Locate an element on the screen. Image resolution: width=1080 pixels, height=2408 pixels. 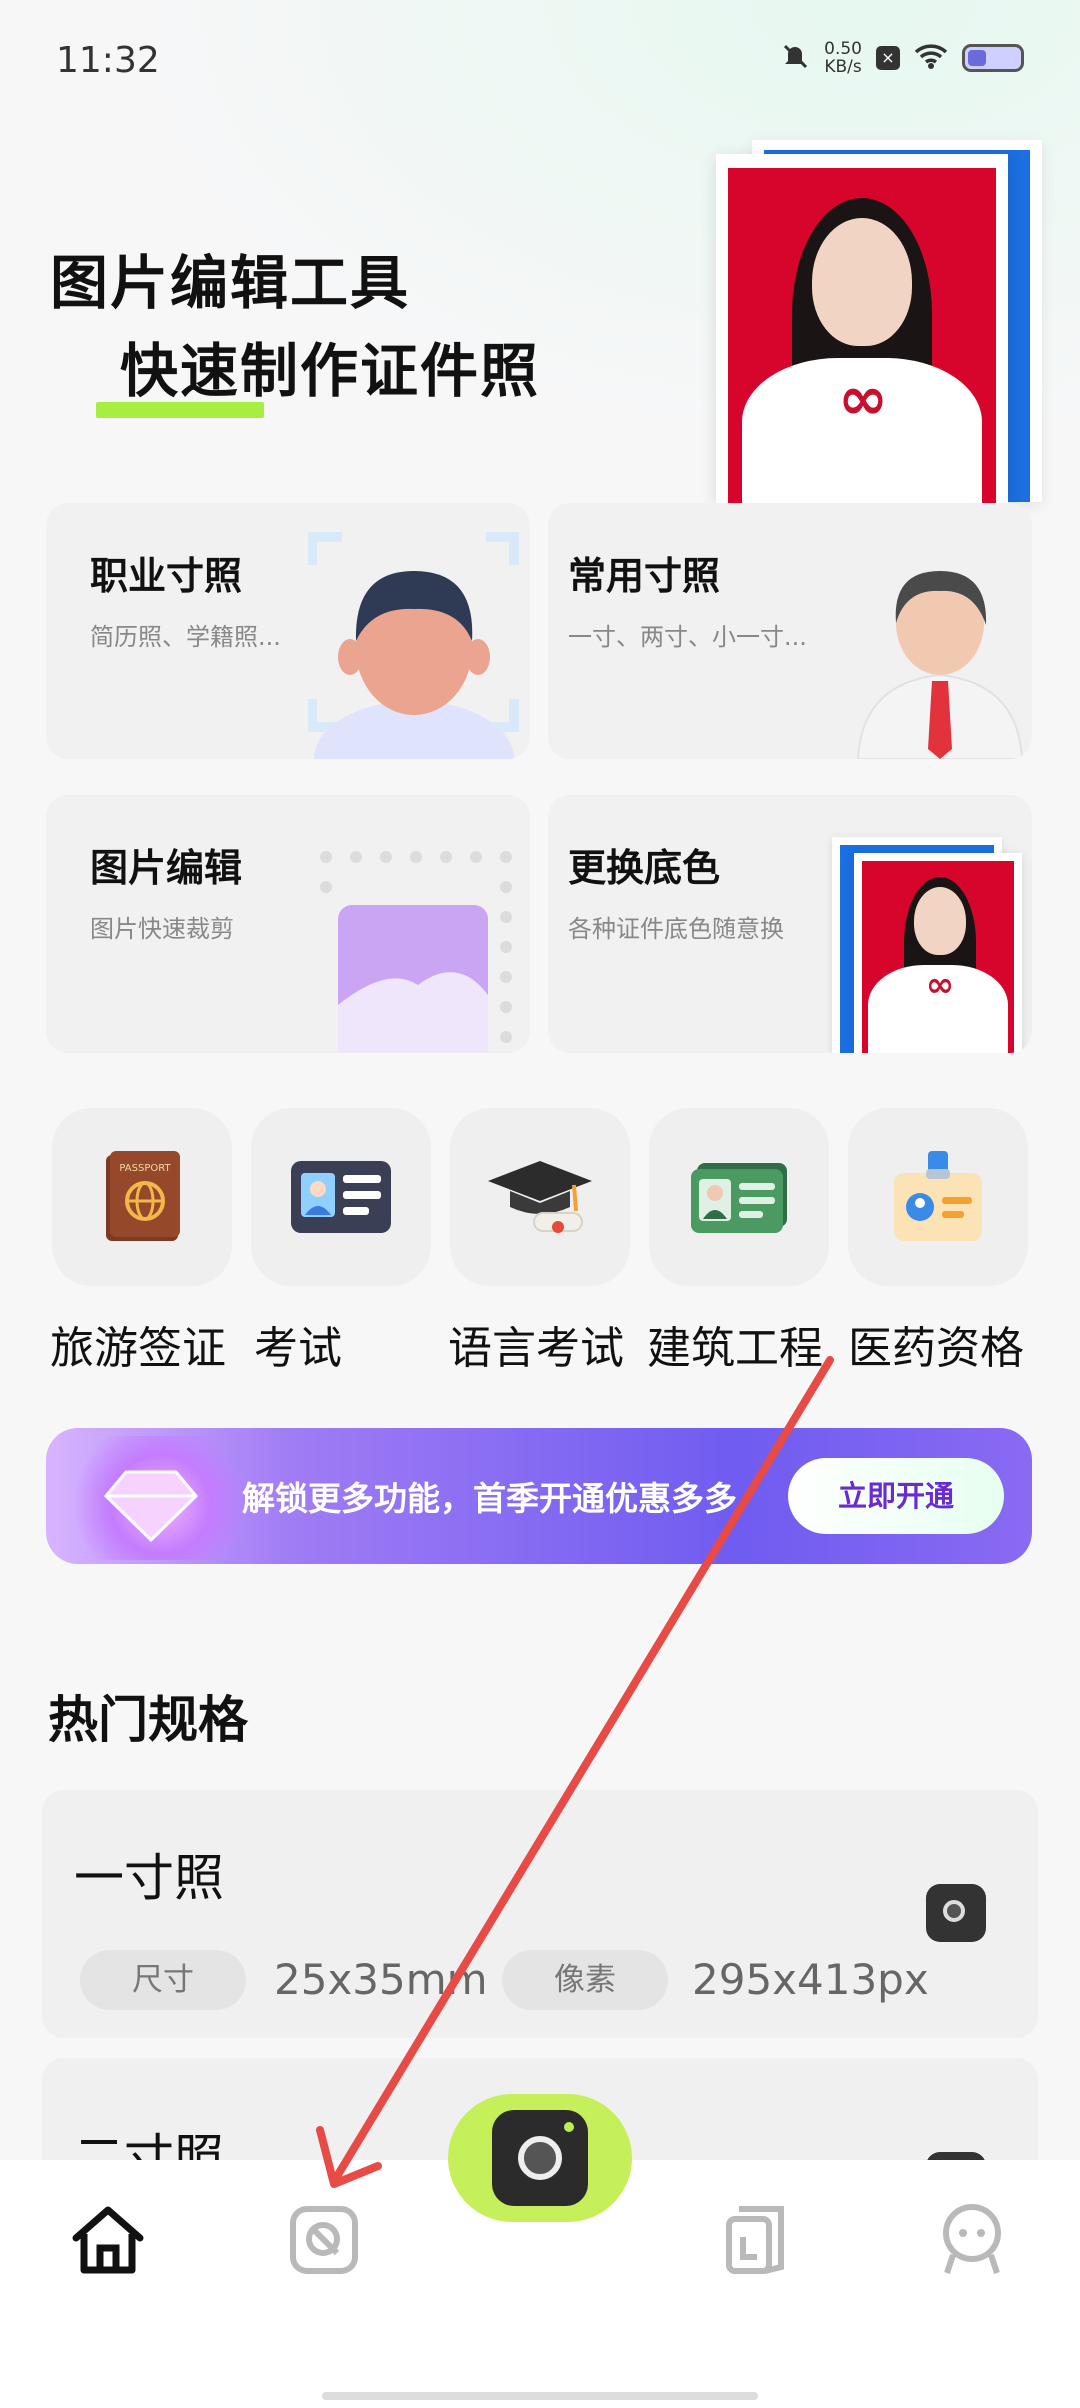
image-crop-icon is located at coordinates (416, 952).